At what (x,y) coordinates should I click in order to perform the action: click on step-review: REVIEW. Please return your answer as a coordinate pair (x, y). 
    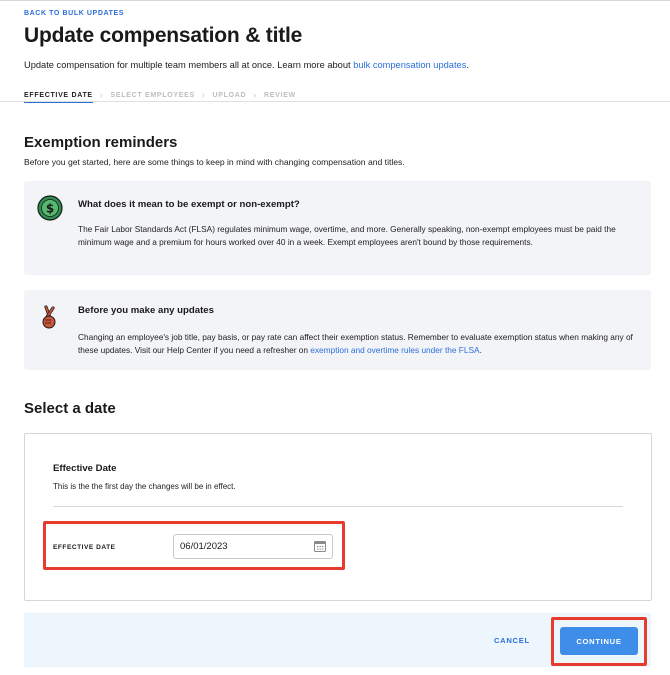
    Looking at the image, I should click on (280, 95).